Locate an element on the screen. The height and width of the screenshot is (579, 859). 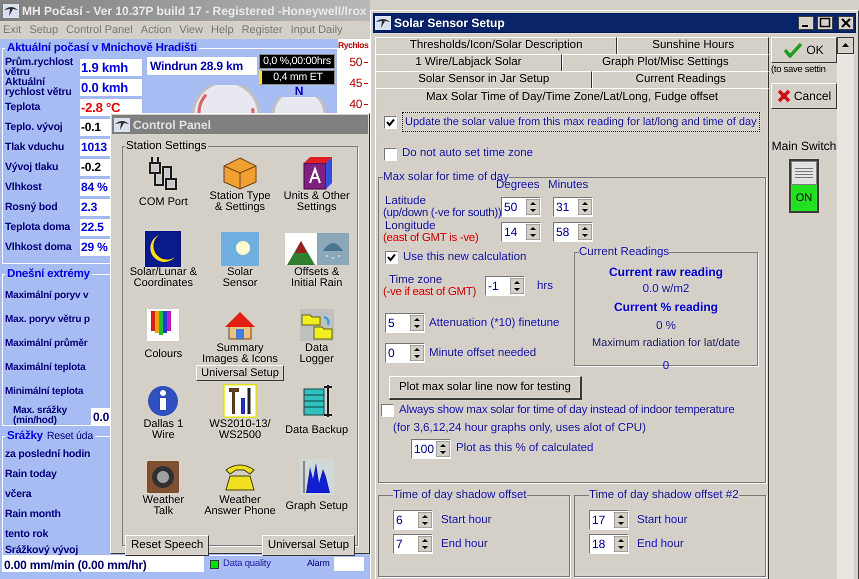
windrun-field: Windrun 28.9 km is located at coordinates (202, 66).